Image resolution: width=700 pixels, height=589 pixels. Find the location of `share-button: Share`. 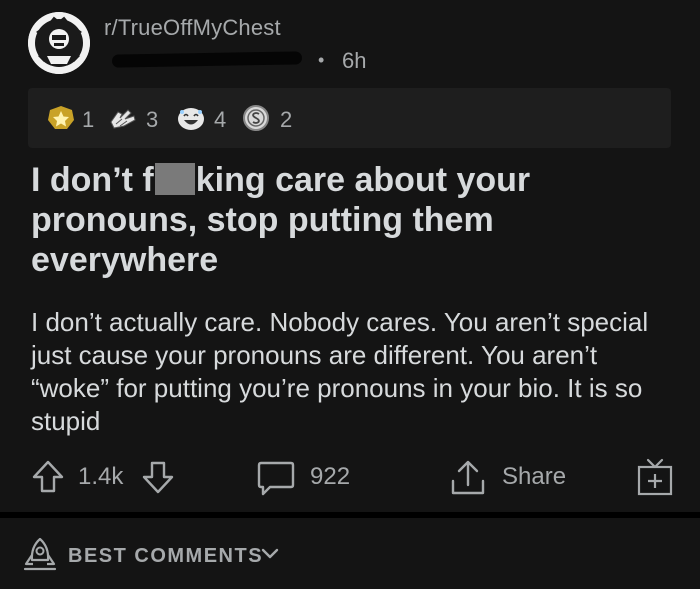

share-button: Share is located at coordinates (518, 477).